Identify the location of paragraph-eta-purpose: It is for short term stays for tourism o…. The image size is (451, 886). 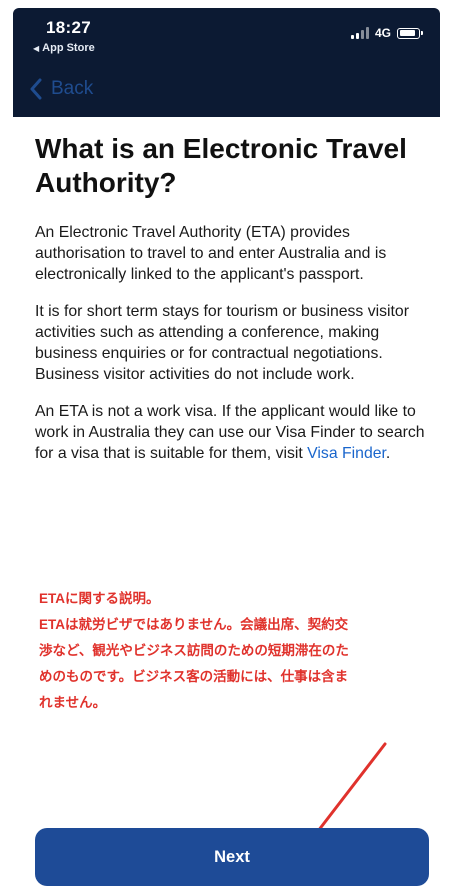
(222, 343).